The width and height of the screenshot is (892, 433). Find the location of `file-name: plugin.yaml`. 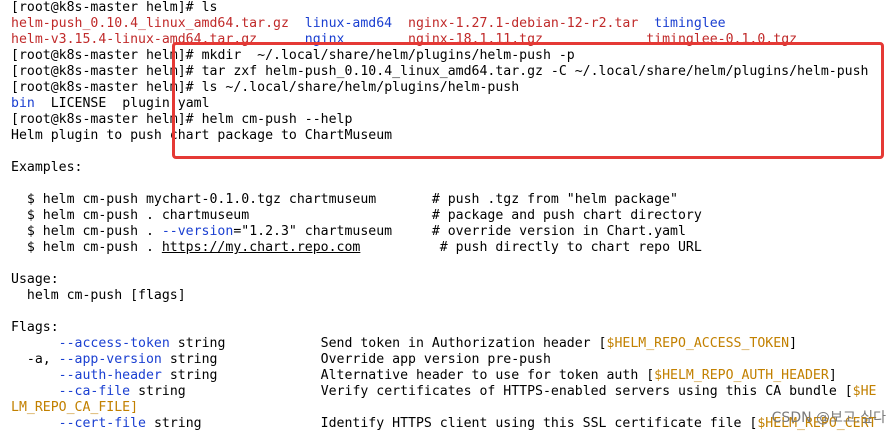

file-name: plugin.yaml is located at coordinates (166, 103).